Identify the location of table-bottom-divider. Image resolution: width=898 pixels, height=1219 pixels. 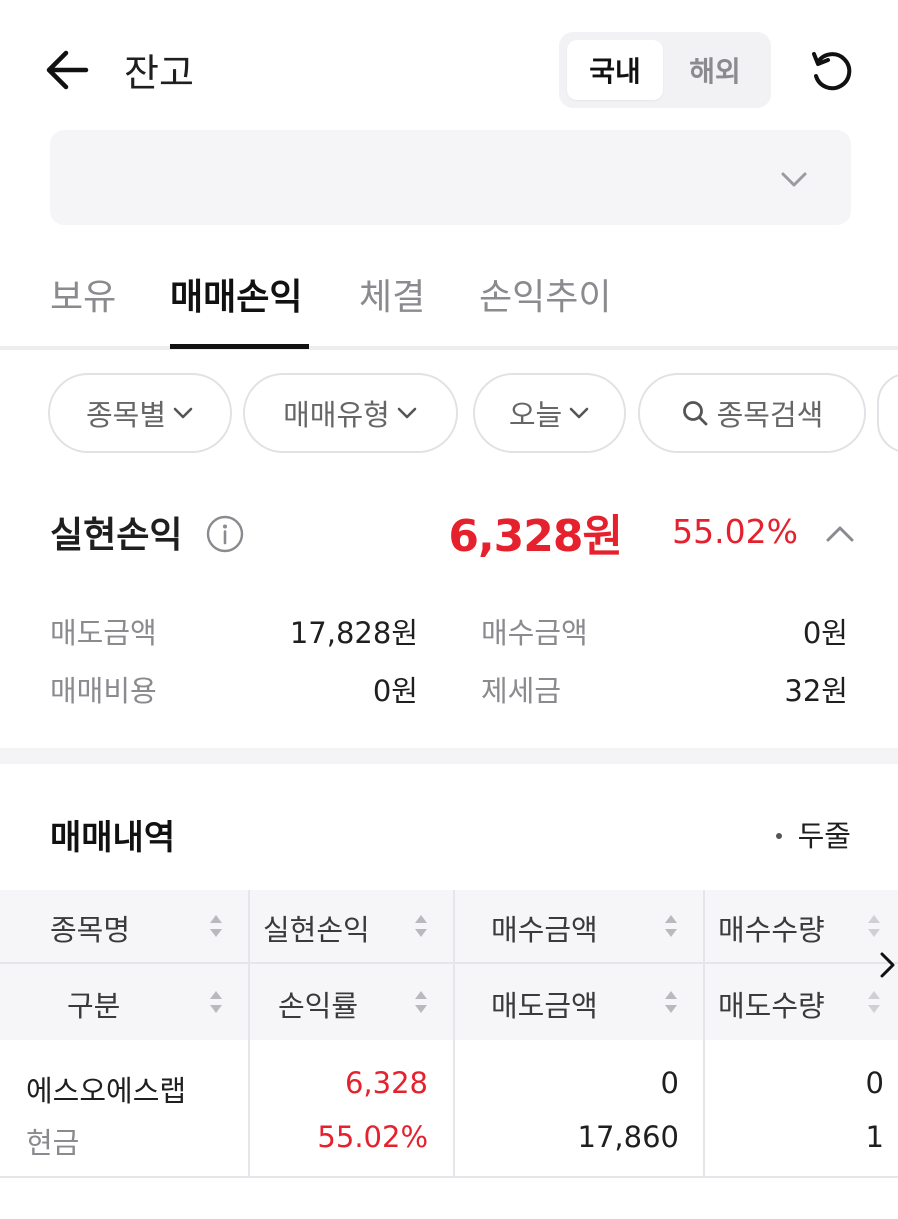
(449, 1177).